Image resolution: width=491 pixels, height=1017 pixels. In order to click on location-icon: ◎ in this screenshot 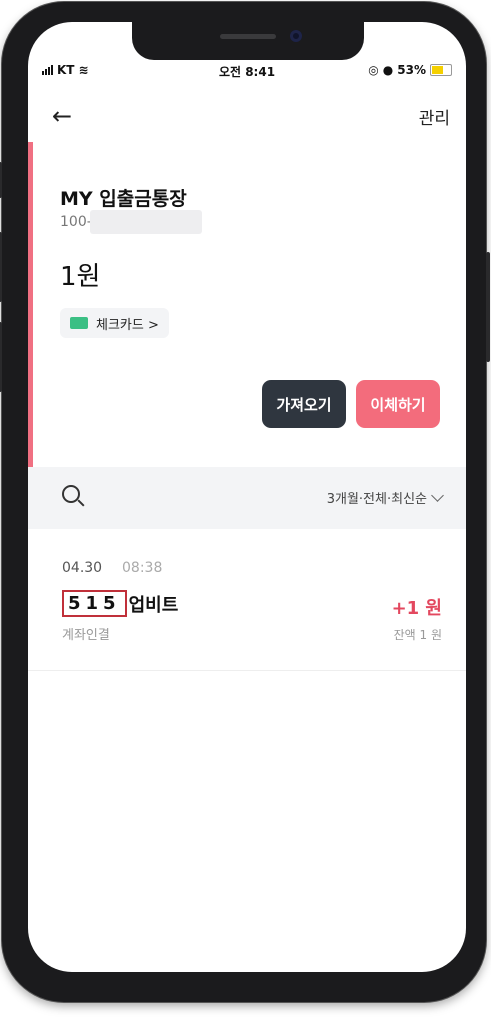, I will do `click(373, 70)`.